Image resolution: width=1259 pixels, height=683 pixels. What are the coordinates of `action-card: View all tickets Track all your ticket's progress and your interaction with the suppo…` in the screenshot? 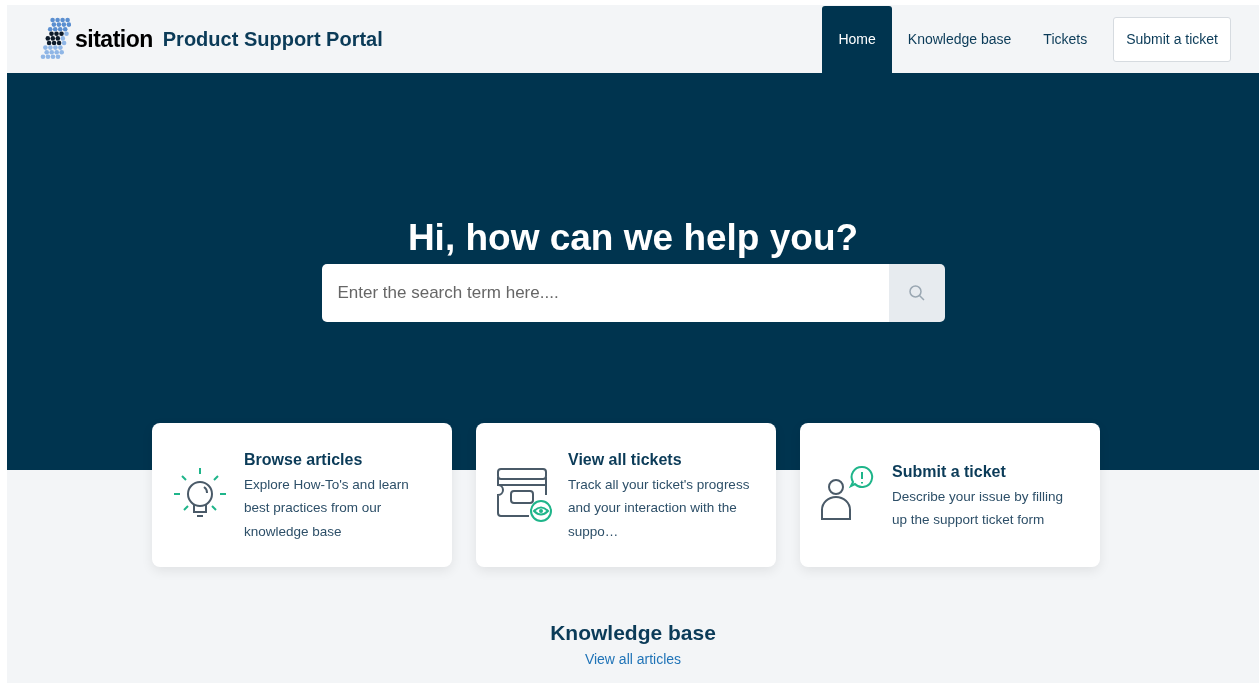 It's located at (626, 495).